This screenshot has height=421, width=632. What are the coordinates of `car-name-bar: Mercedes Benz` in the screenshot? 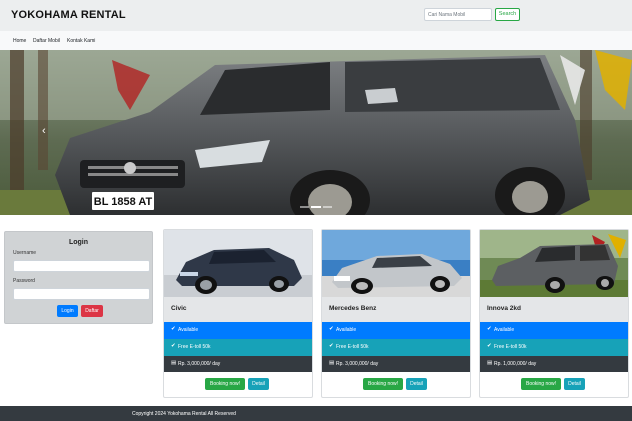 It's located at (396, 309).